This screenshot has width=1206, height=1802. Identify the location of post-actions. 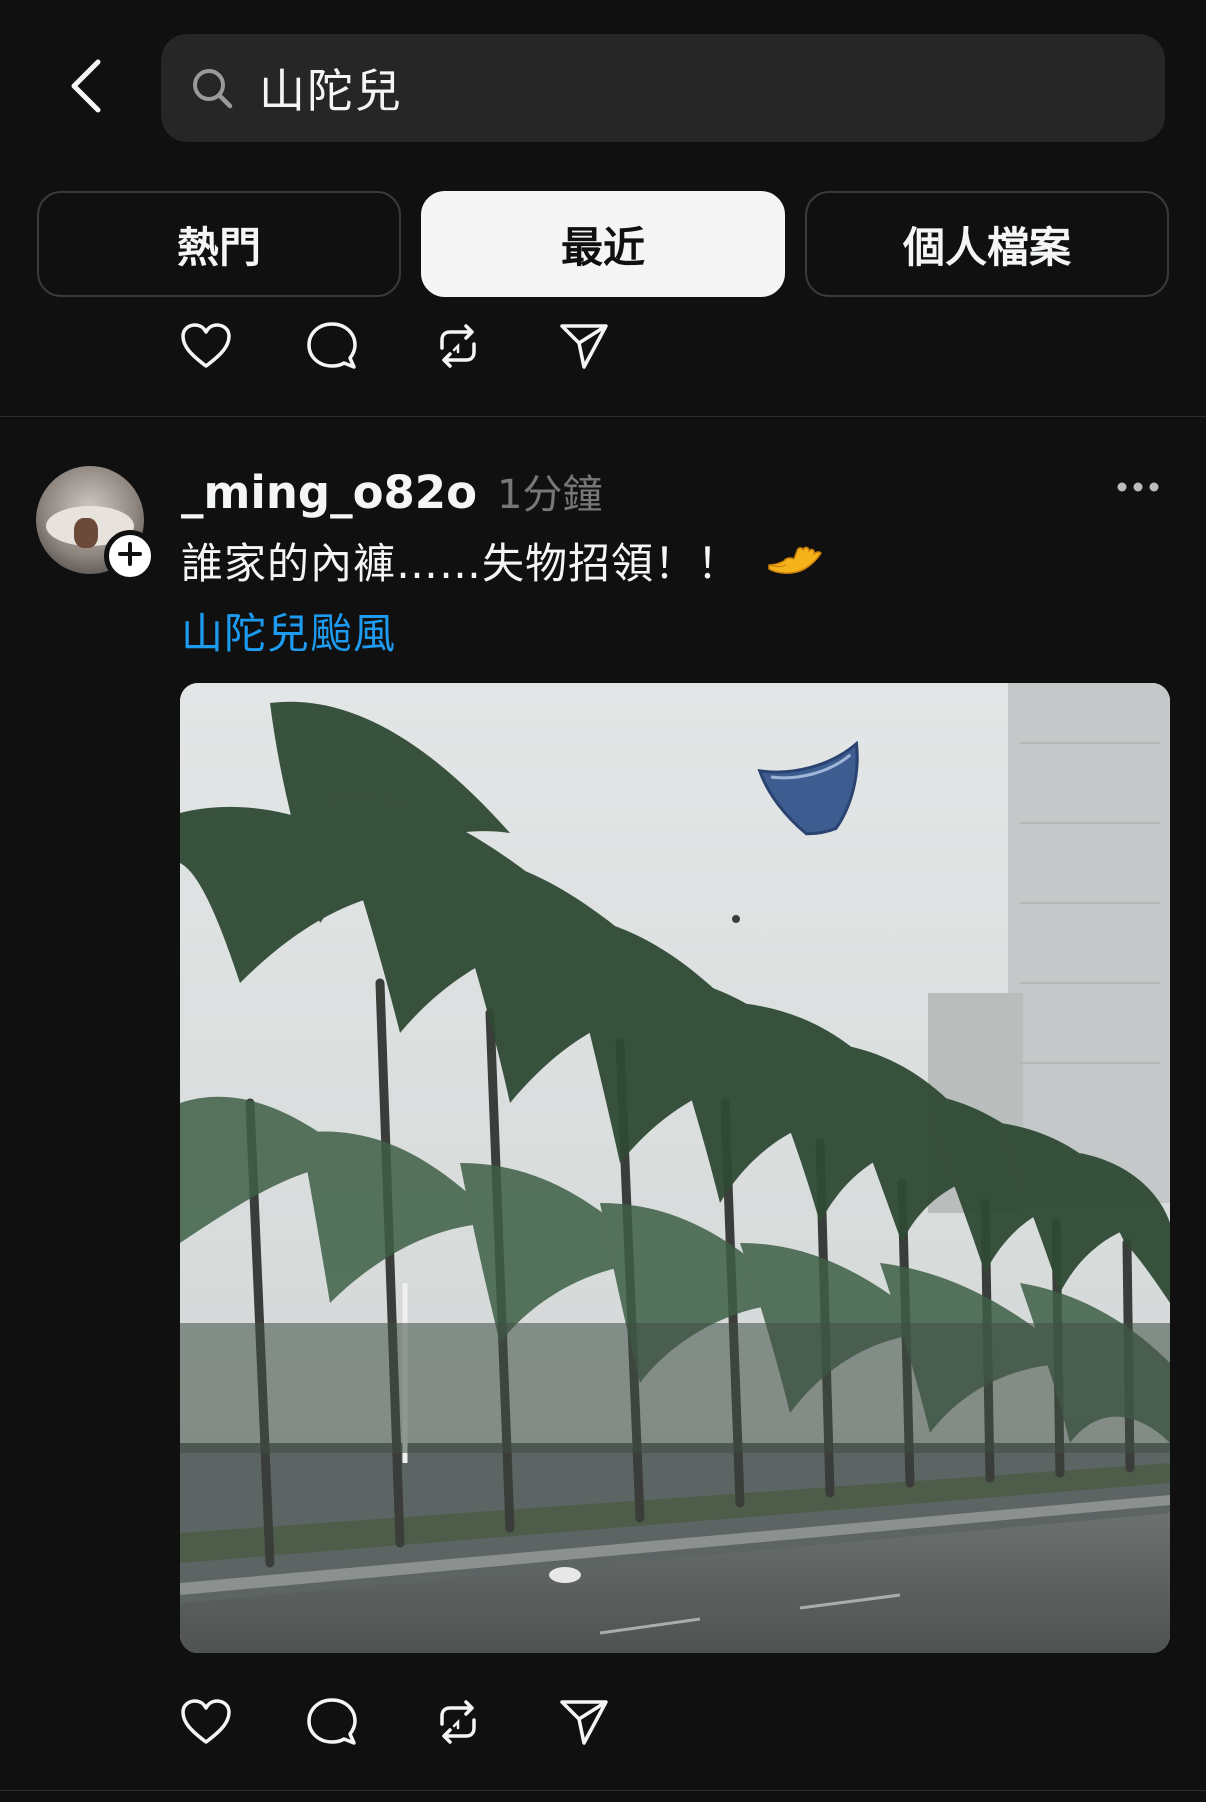
(395, 1724).